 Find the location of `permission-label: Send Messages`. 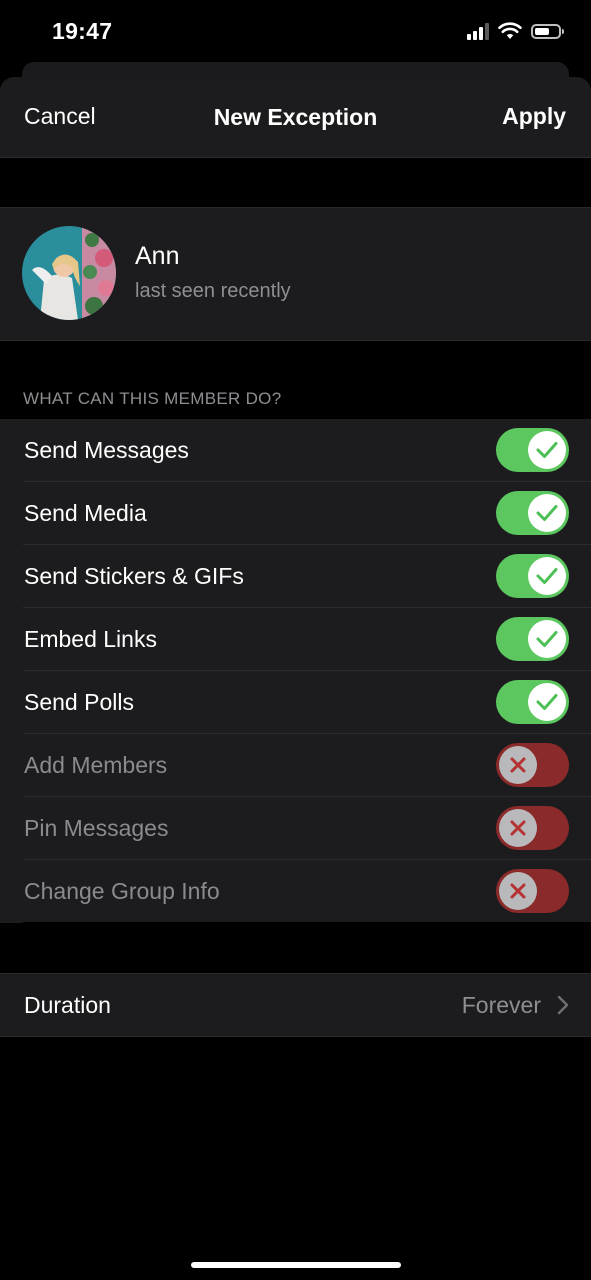

permission-label: Send Messages is located at coordinates (106, 450).